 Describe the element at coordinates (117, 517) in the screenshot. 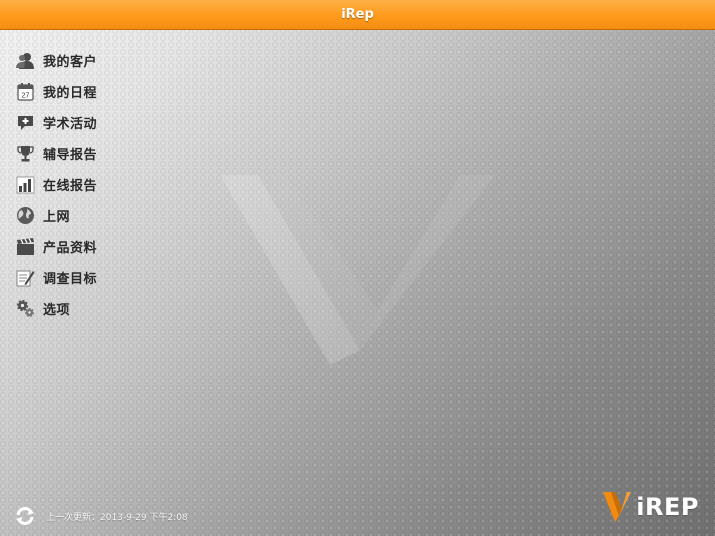

I see `last-update-text: 上一次更新：2013-9-29 下午2:08` at that location.